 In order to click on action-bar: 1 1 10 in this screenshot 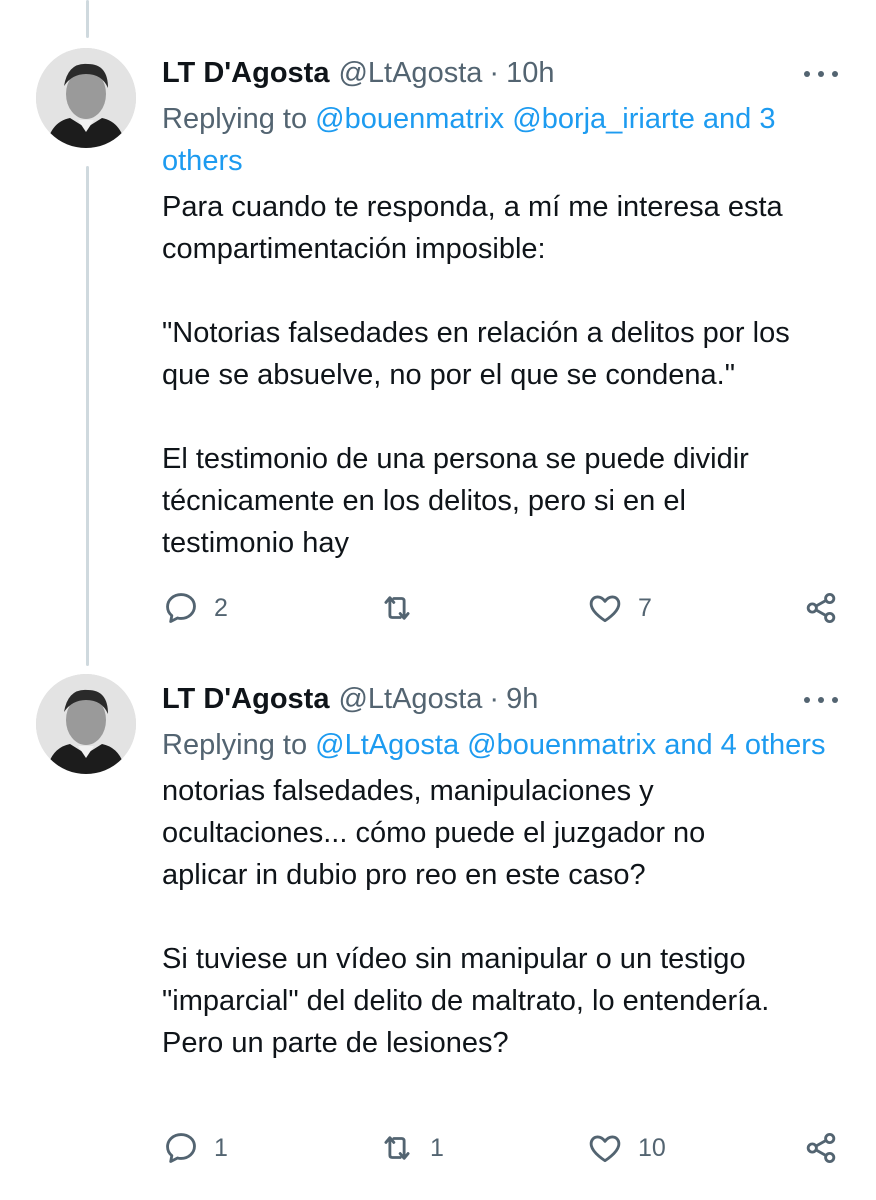, I will do `click(502, 1148)`.